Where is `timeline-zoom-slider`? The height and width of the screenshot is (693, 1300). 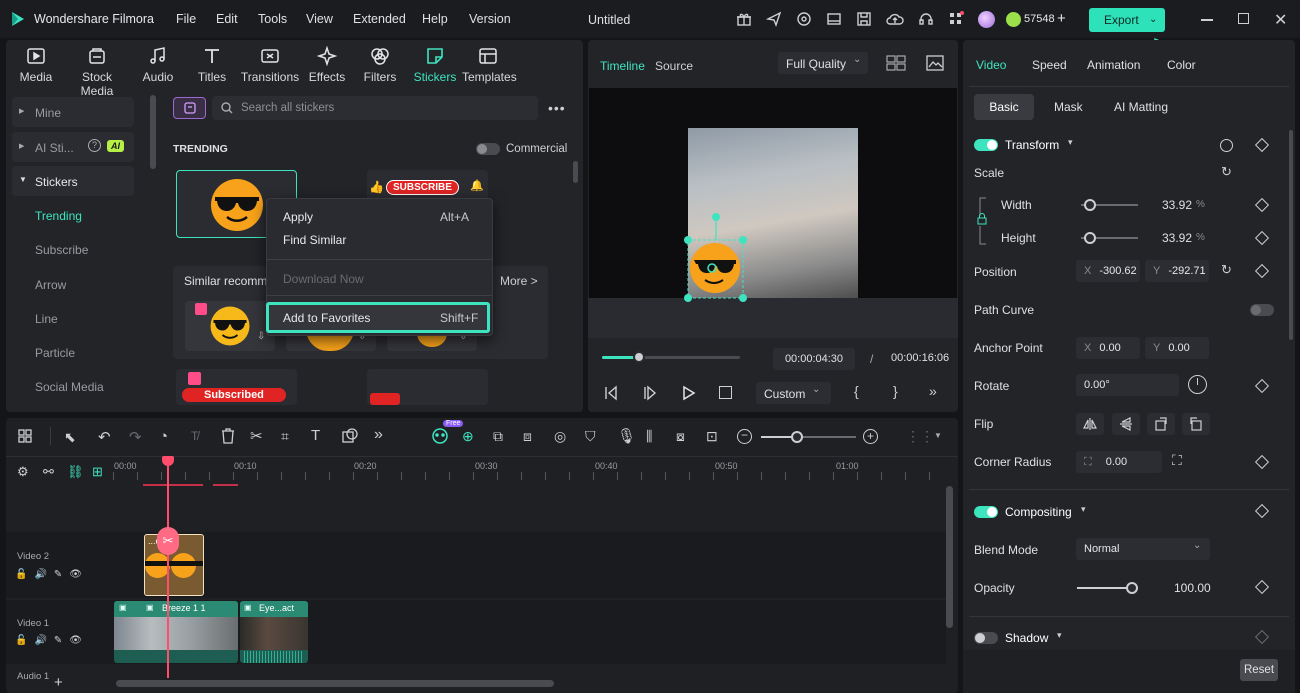
timeline-zoom-slider is located at coordinates (808, 437).